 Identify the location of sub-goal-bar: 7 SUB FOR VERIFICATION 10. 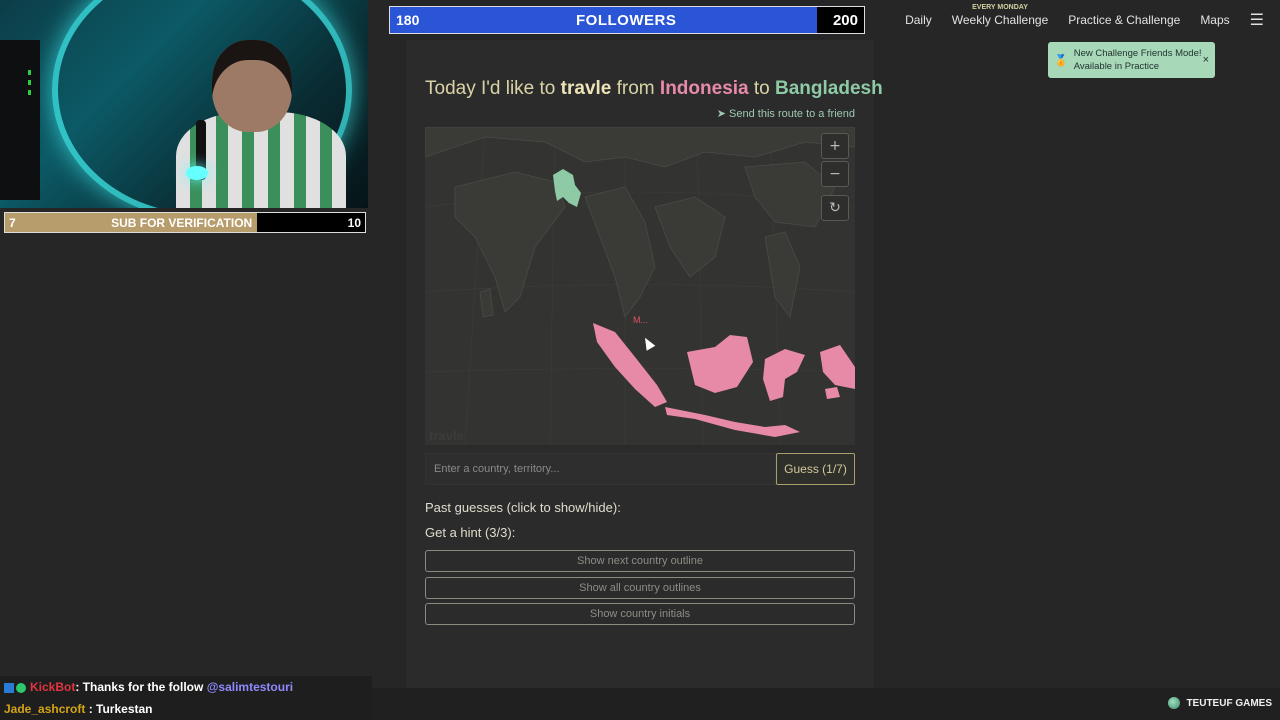
(185, 222).